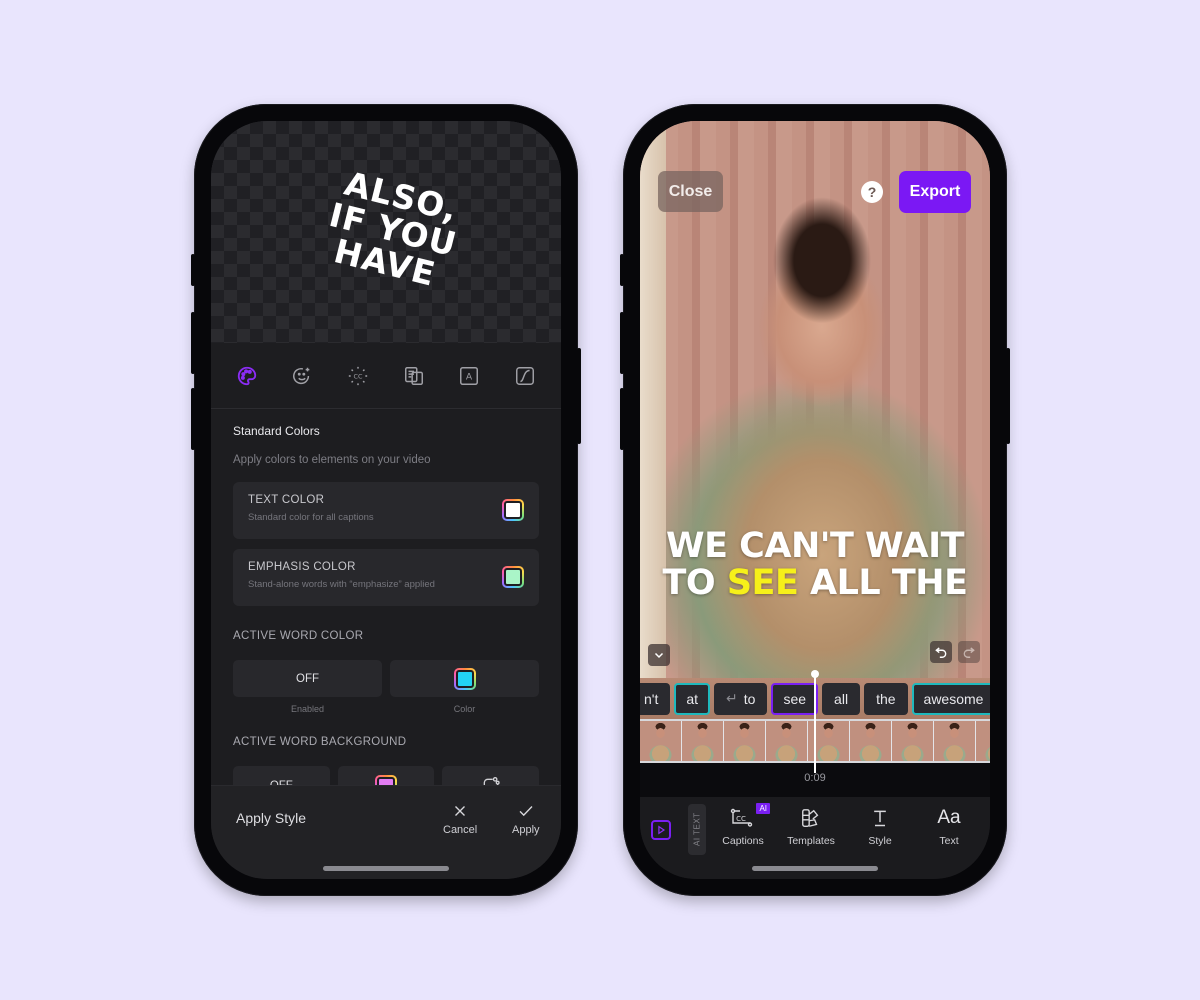 This screenshot has height=1000, width=1200. Describe the element at coordinates (815, 778) in the screenshot. I see `timecode: 0:09` at that location.